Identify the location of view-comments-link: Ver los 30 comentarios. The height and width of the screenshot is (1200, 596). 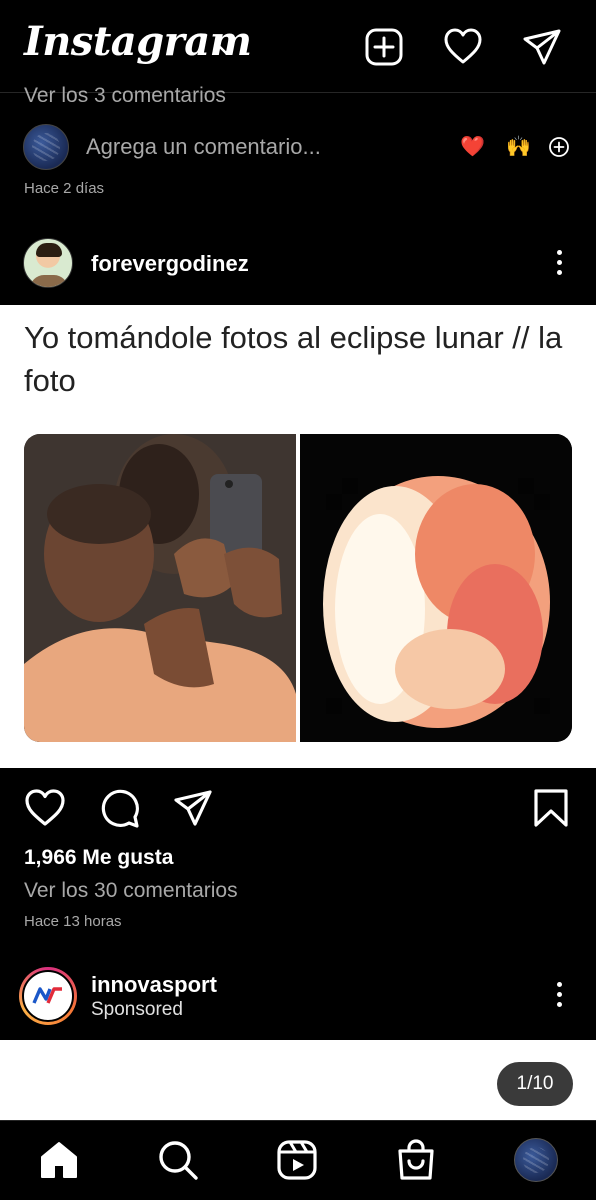
(131, 891).